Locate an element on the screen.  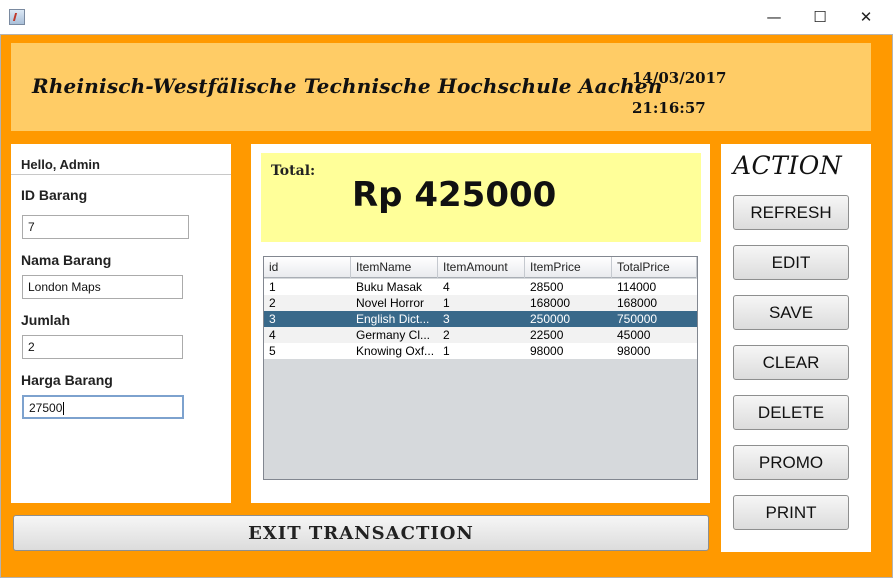
column-header-itemprice: ItemPrice is located at coordinates (568, 267).